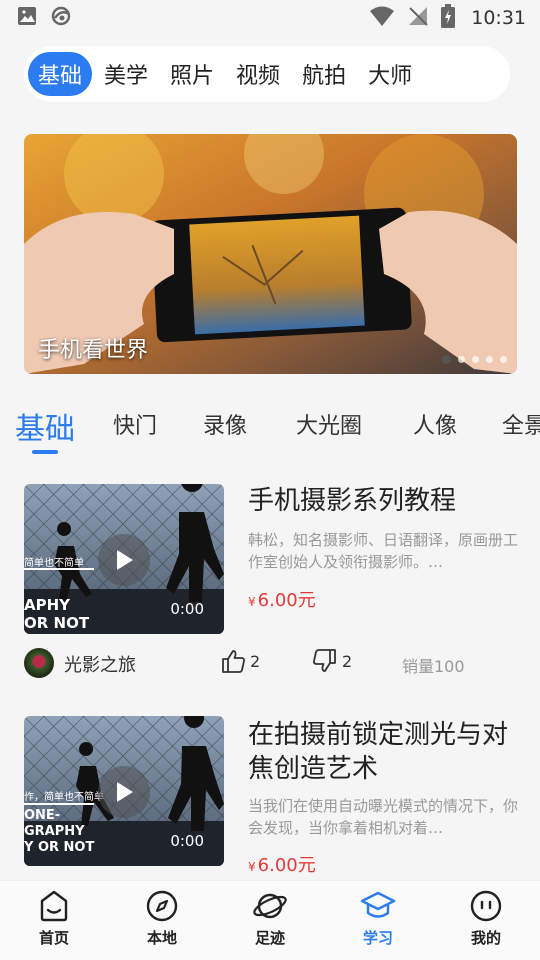  Describe the element at coordinates (324, 660) in the screenshot. I see `thumbs-down-icon` at that location.